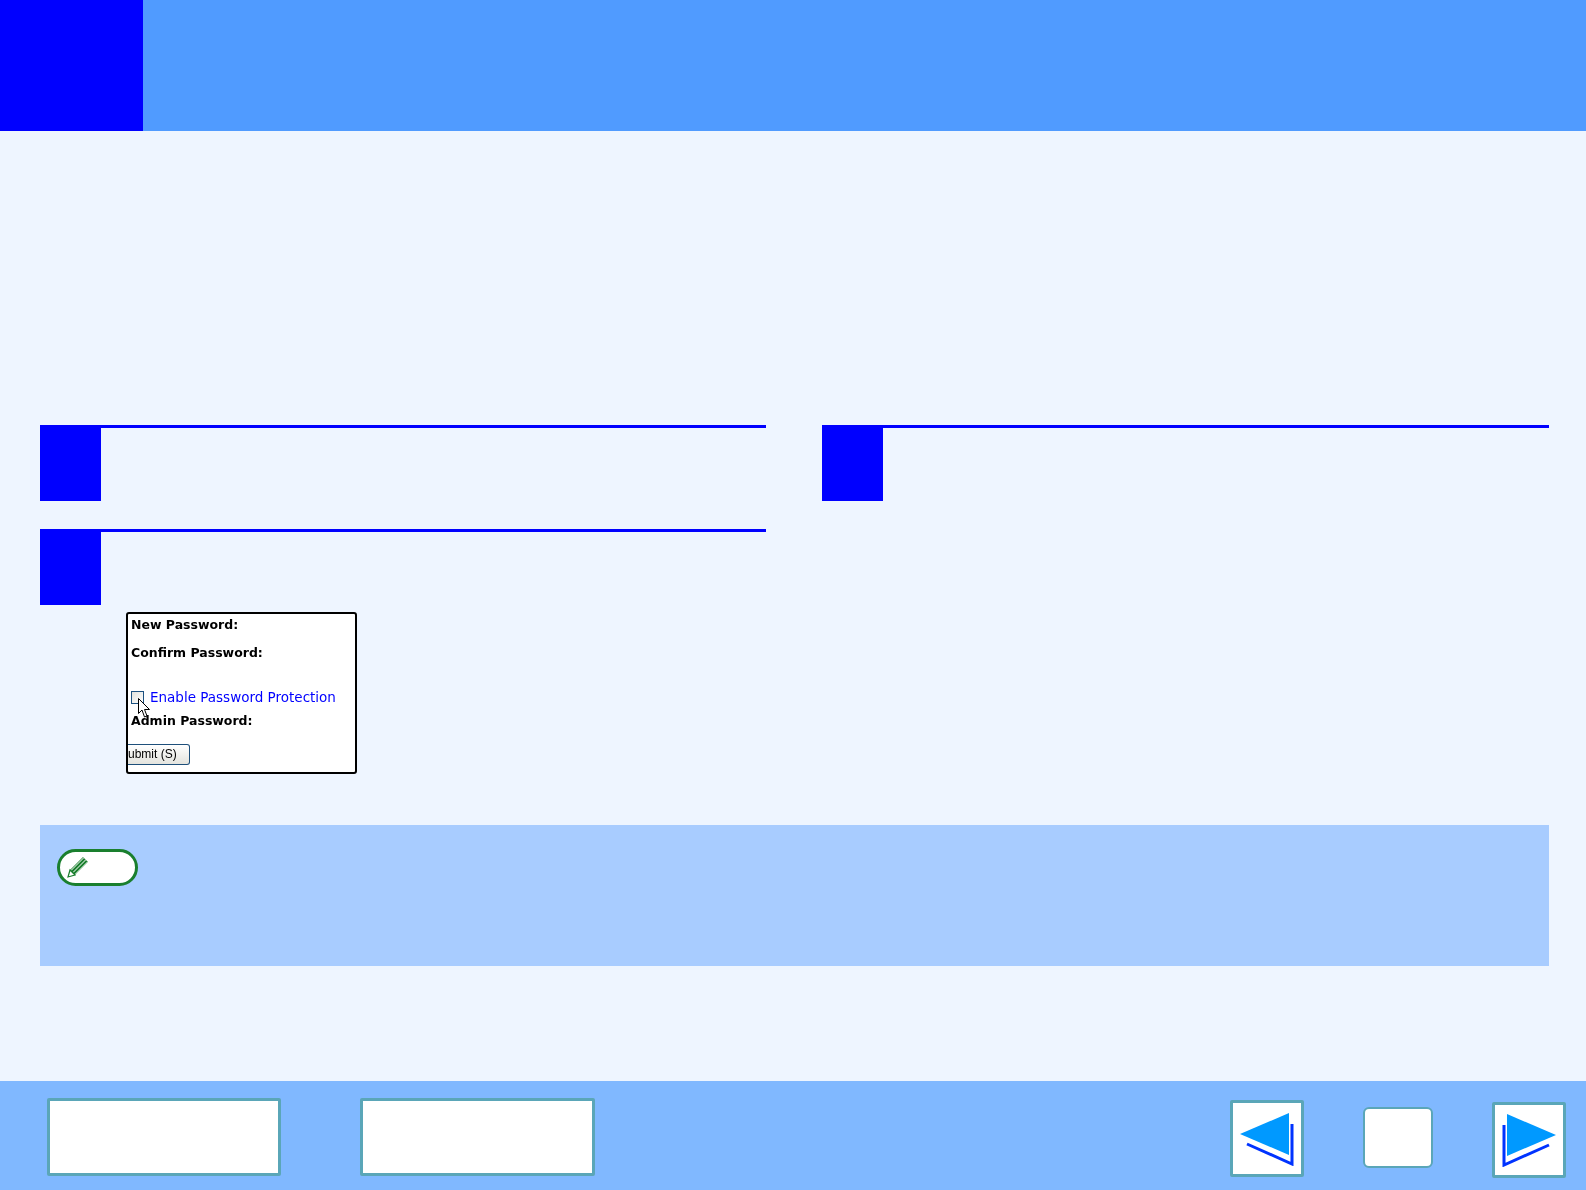 The height and width of the screenshot is (1190, 1586). Describe the element at coordinates (185, 625) in the screenshot. I see `field-label: New Password:` at that location.